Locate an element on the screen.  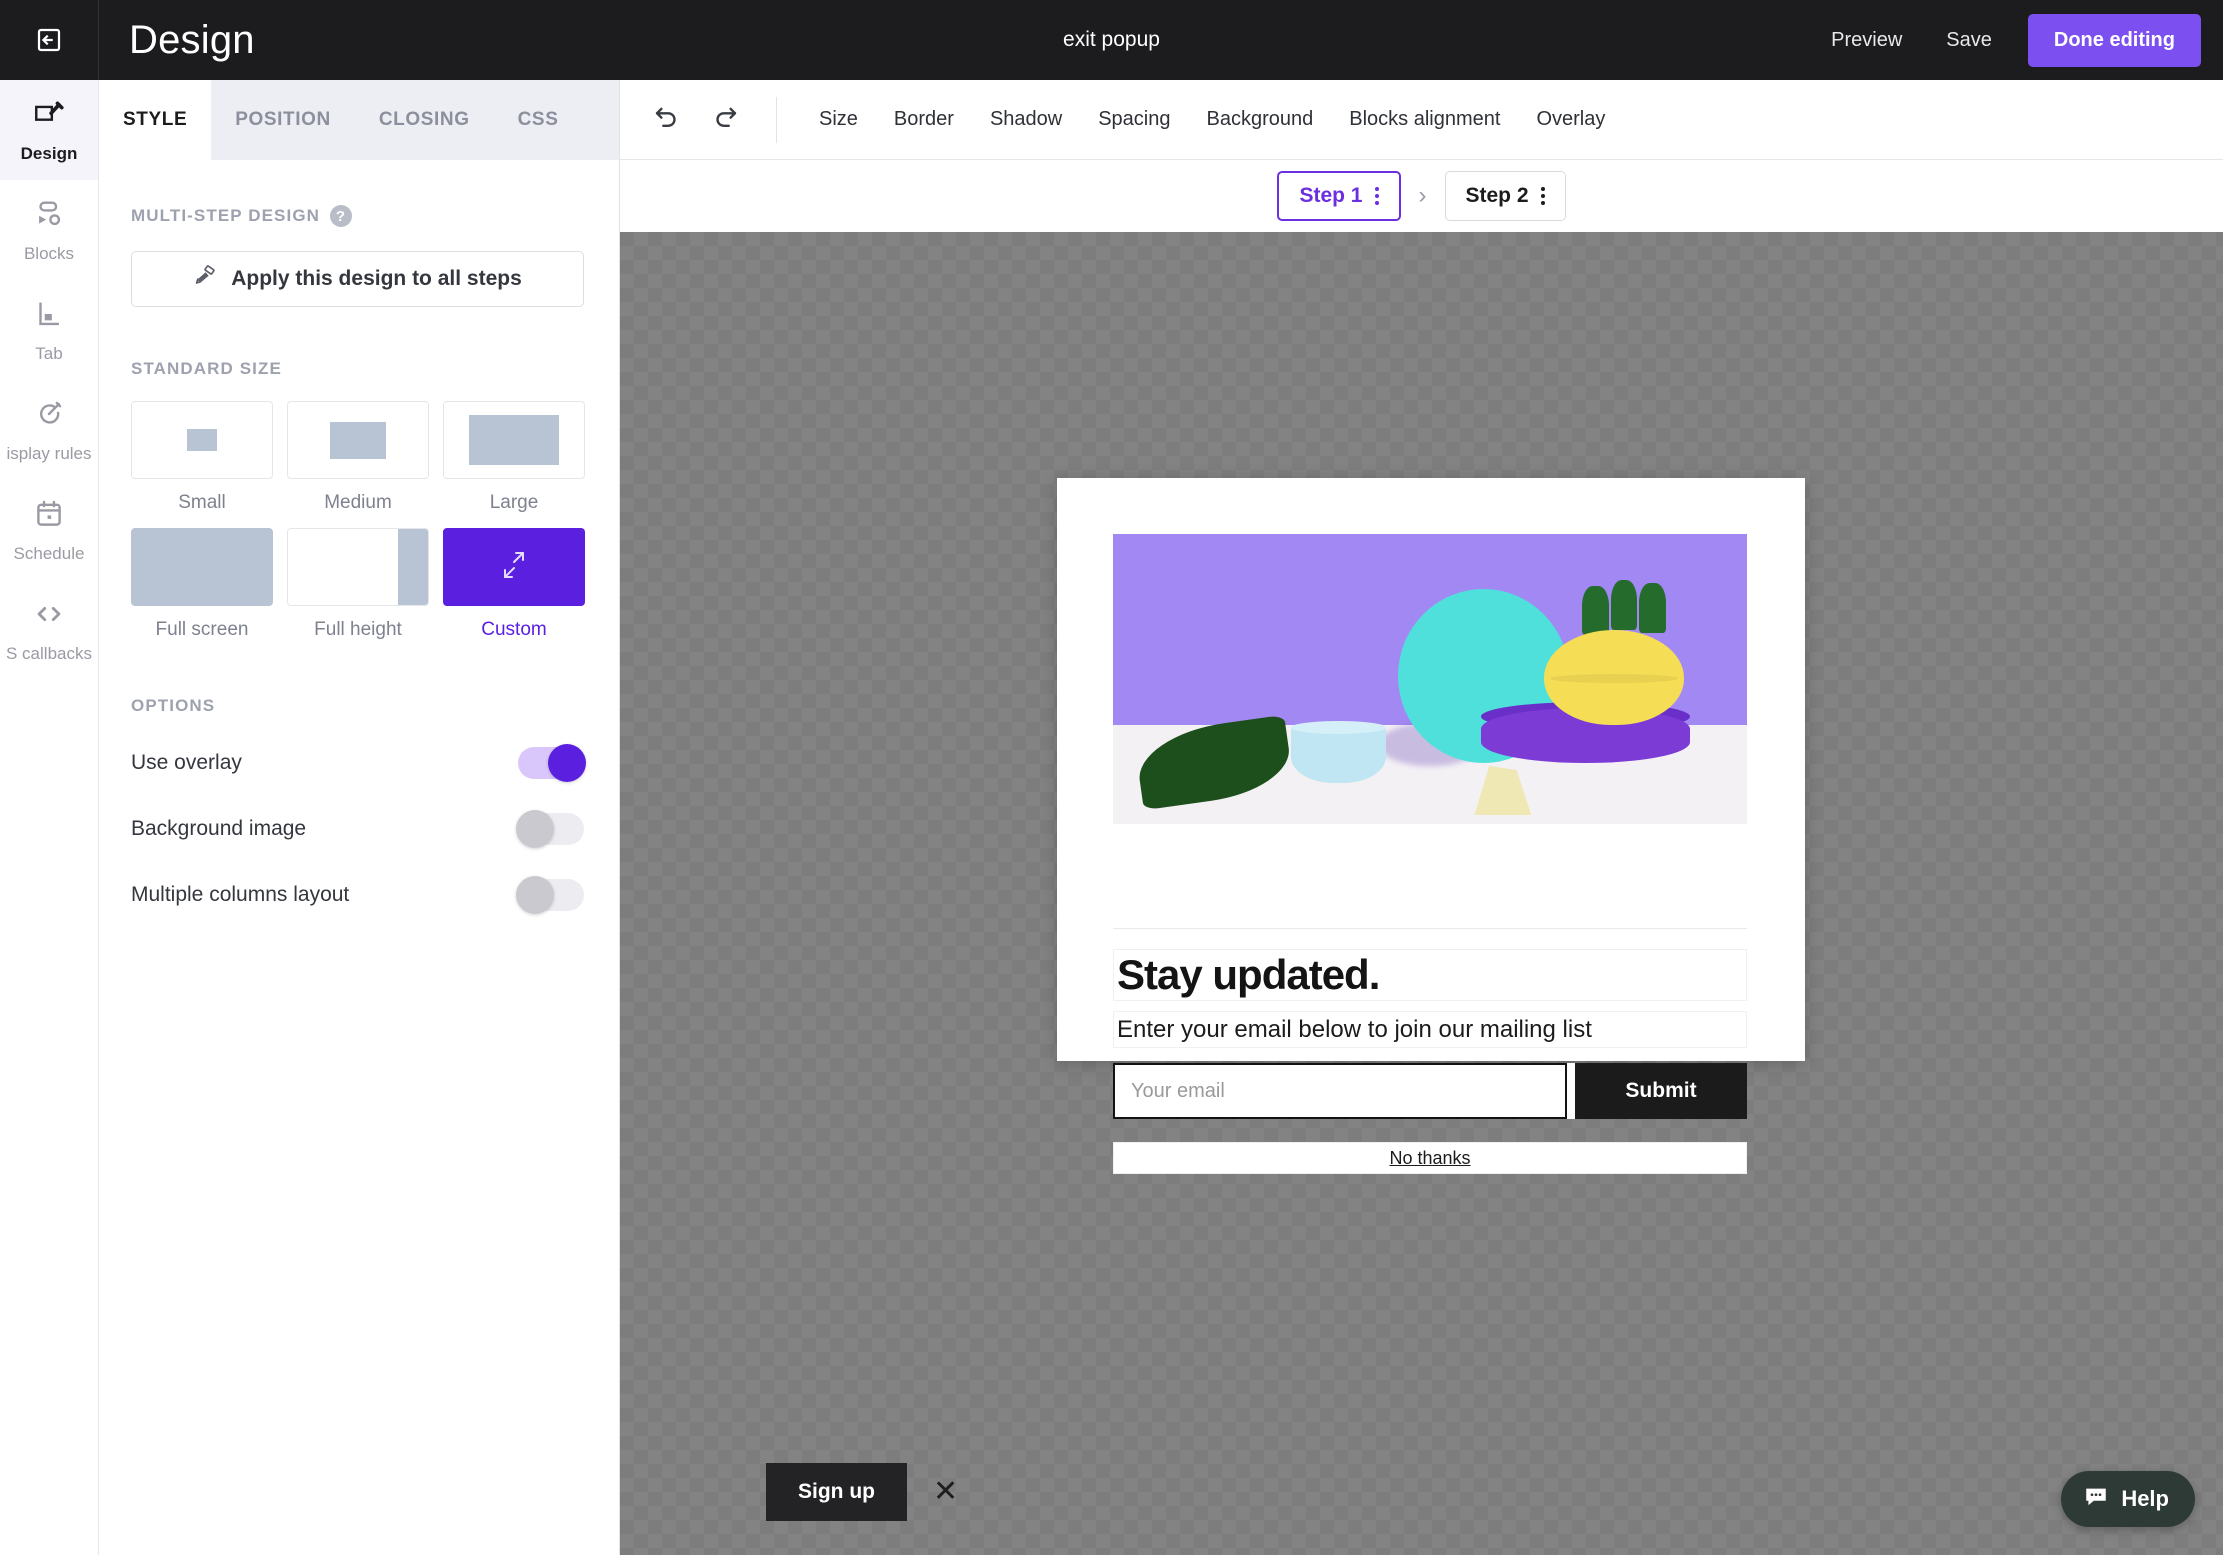
undo-icon is located at coordinates (667, 119).